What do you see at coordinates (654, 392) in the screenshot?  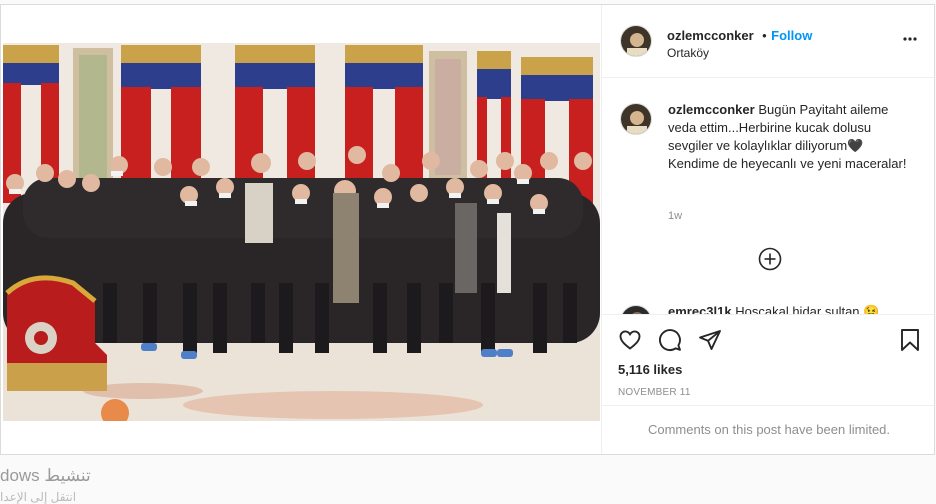 I see `post-date: NOVEMBER 11` at bounding box center [654, 392].